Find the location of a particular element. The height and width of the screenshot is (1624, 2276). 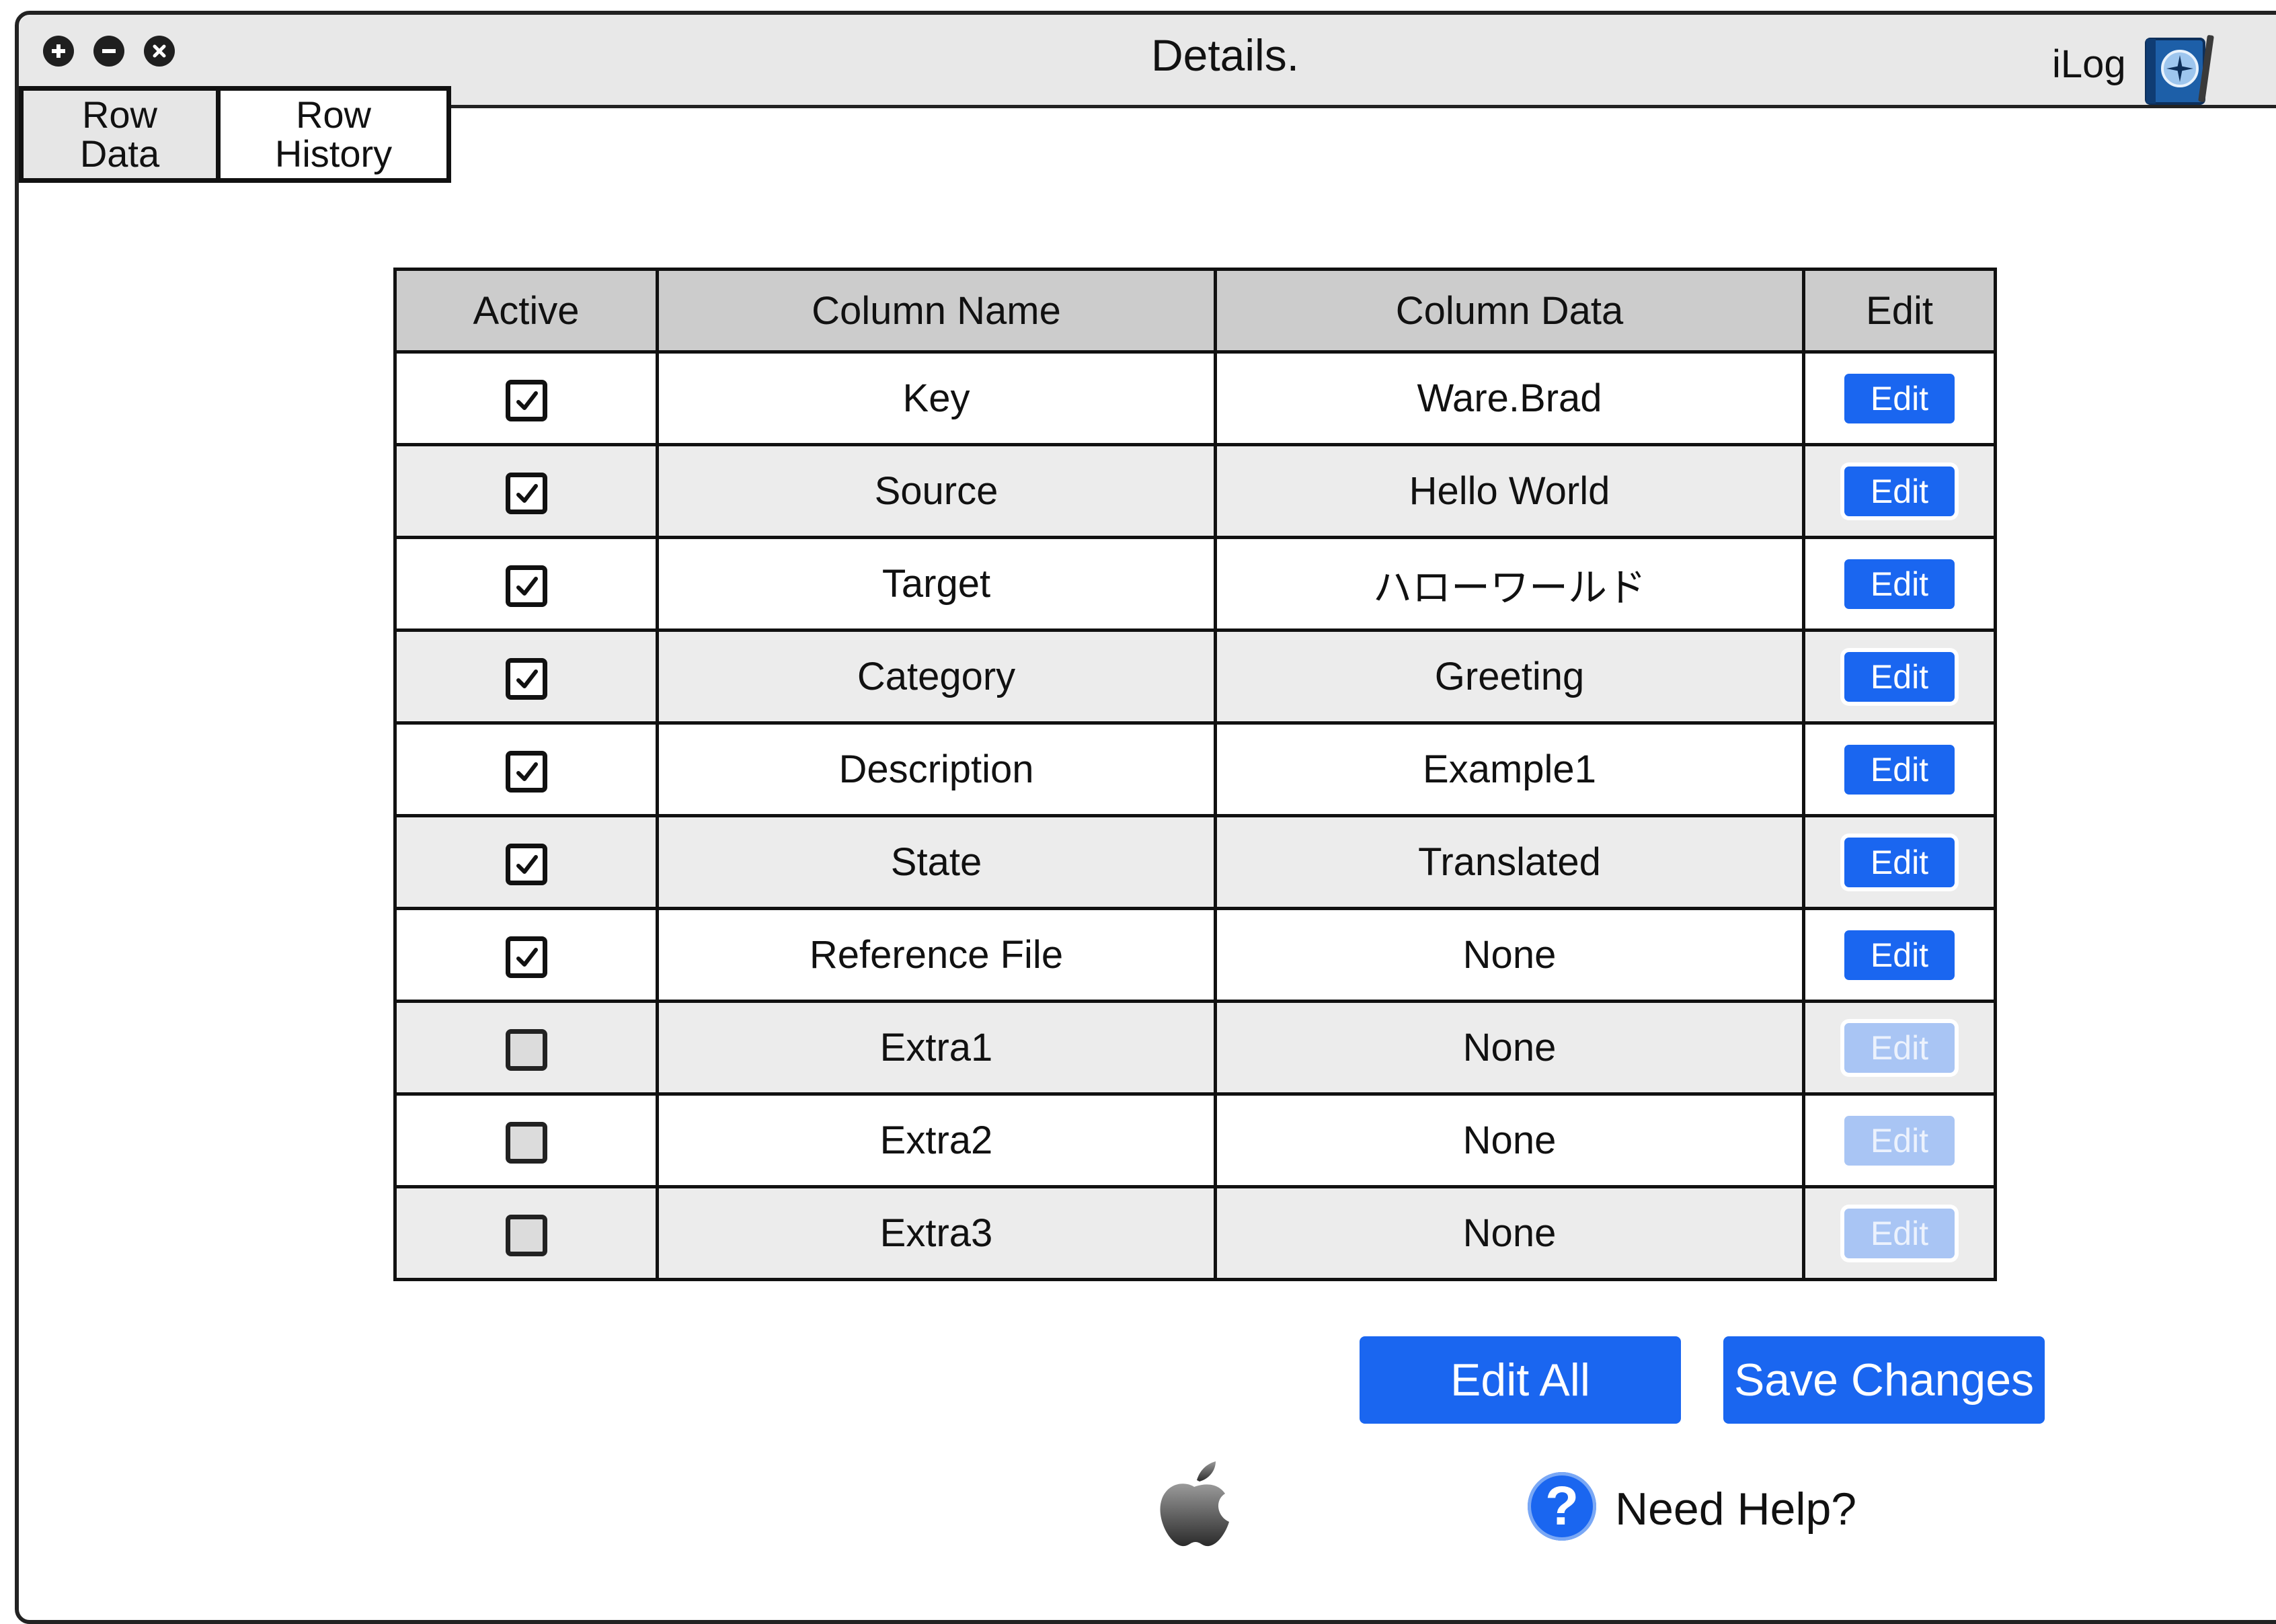

table-row: Target ハローワールド Edit is located at coordinates (1195, 584).